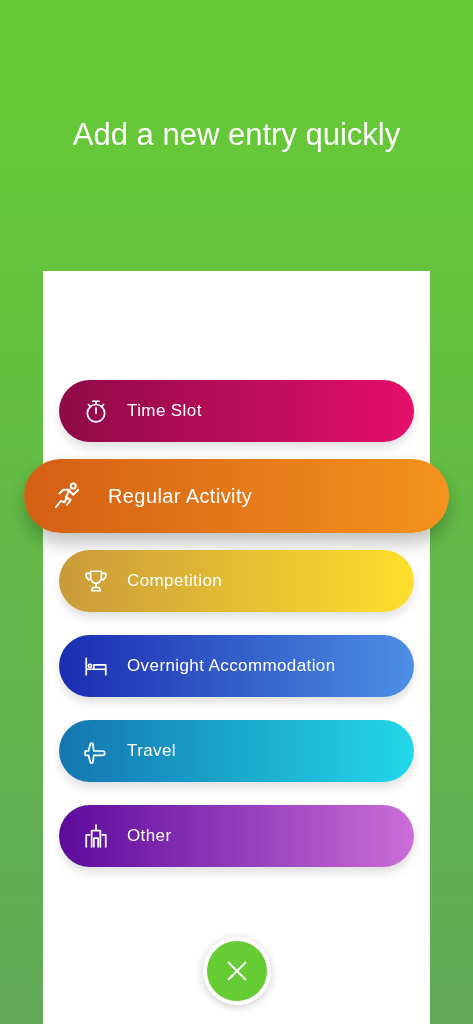 The image size is (473, 1024). I want to click on entry-button: Time Slot, so click(236, 411).